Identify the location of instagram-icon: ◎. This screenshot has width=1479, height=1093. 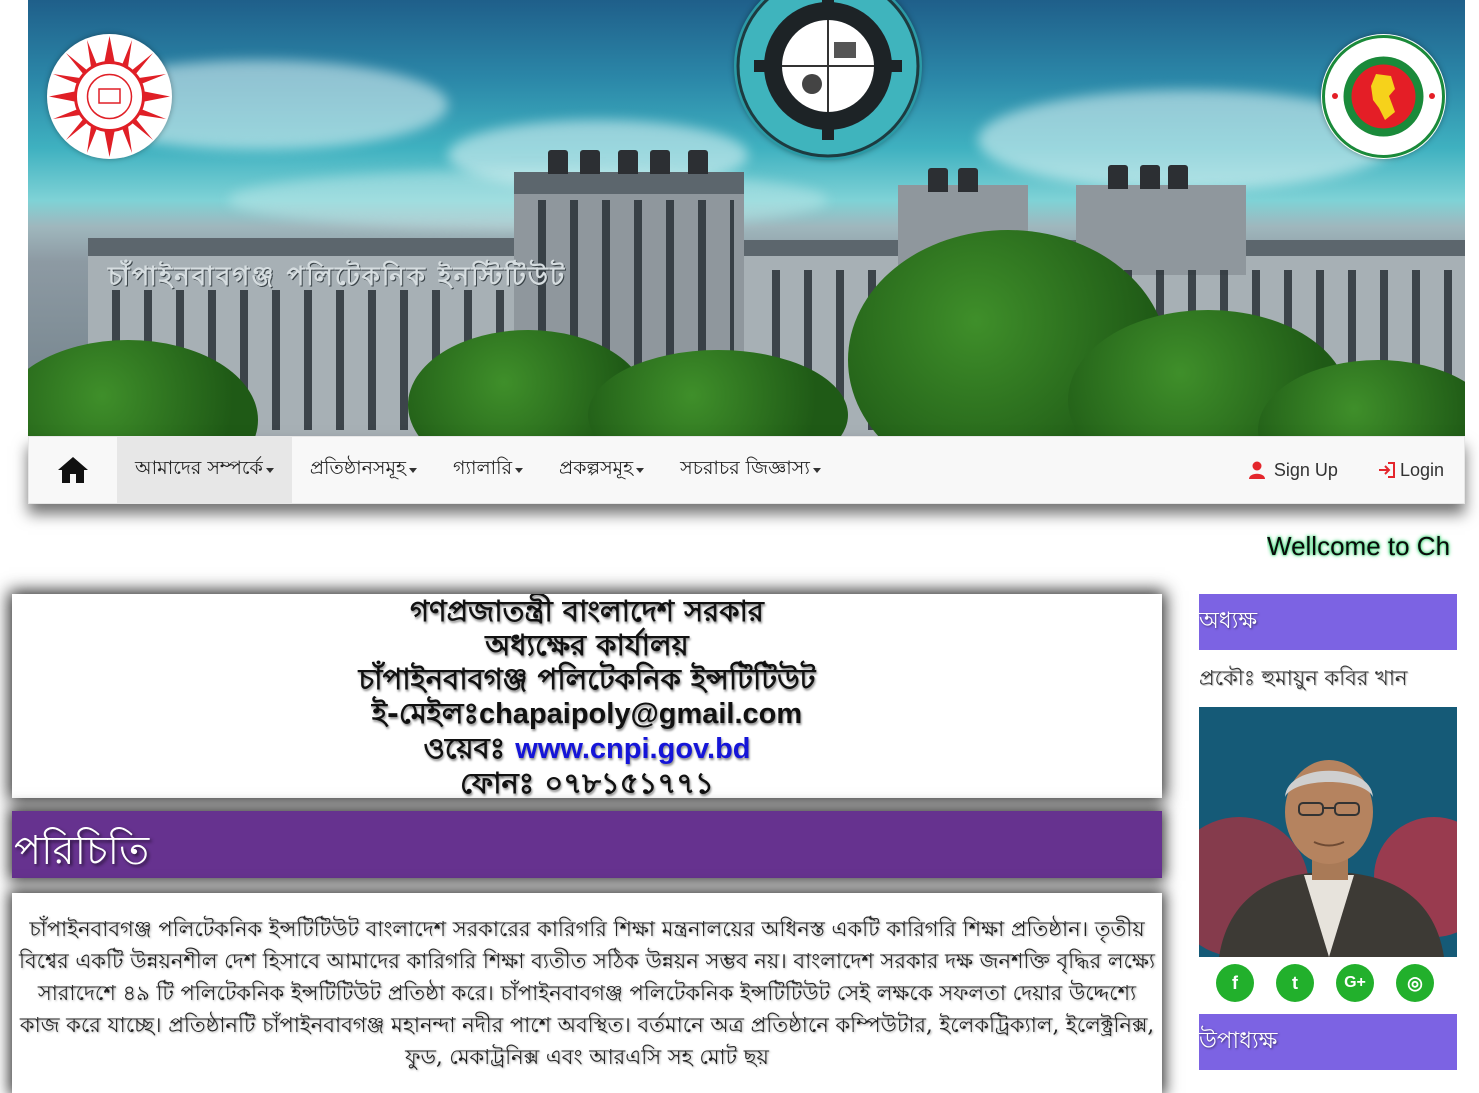
(1415, 983).